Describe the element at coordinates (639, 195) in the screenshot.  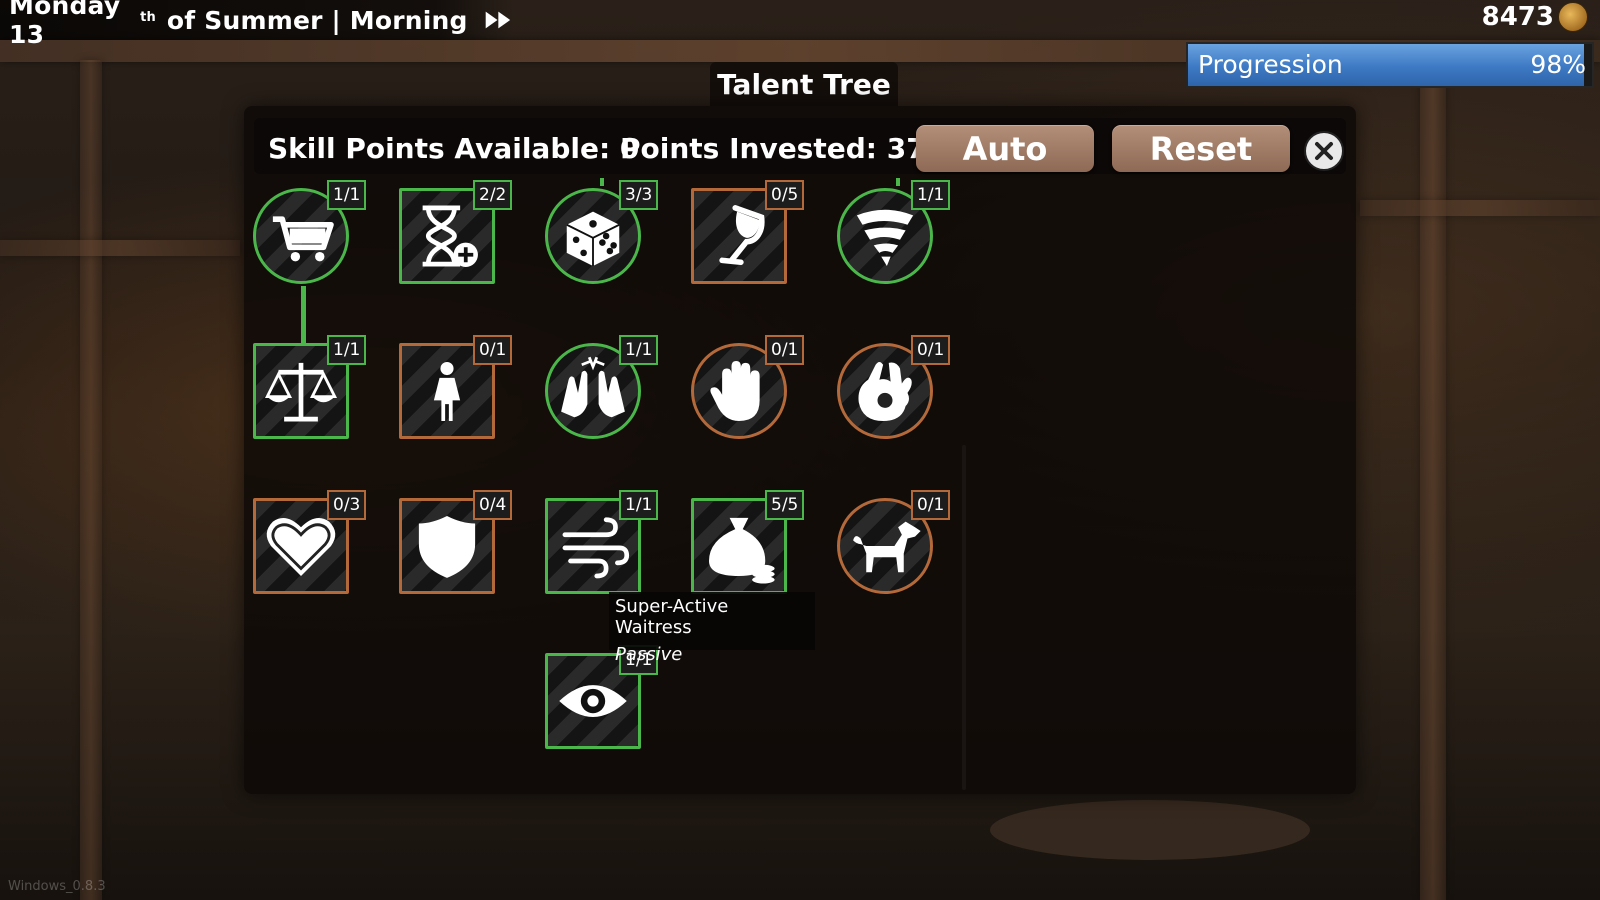
I see `talent-rank-badge: 3/3` at that location.